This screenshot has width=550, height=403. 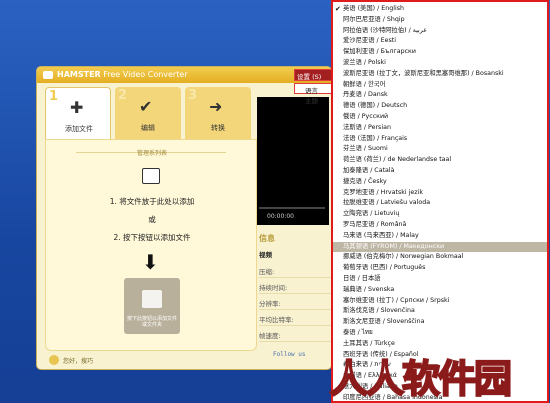 What do you see at coordinates (364, 62) in the screenshot?
I see `language-label: 波兰语 / Polski` at bounding box center [364, 62].